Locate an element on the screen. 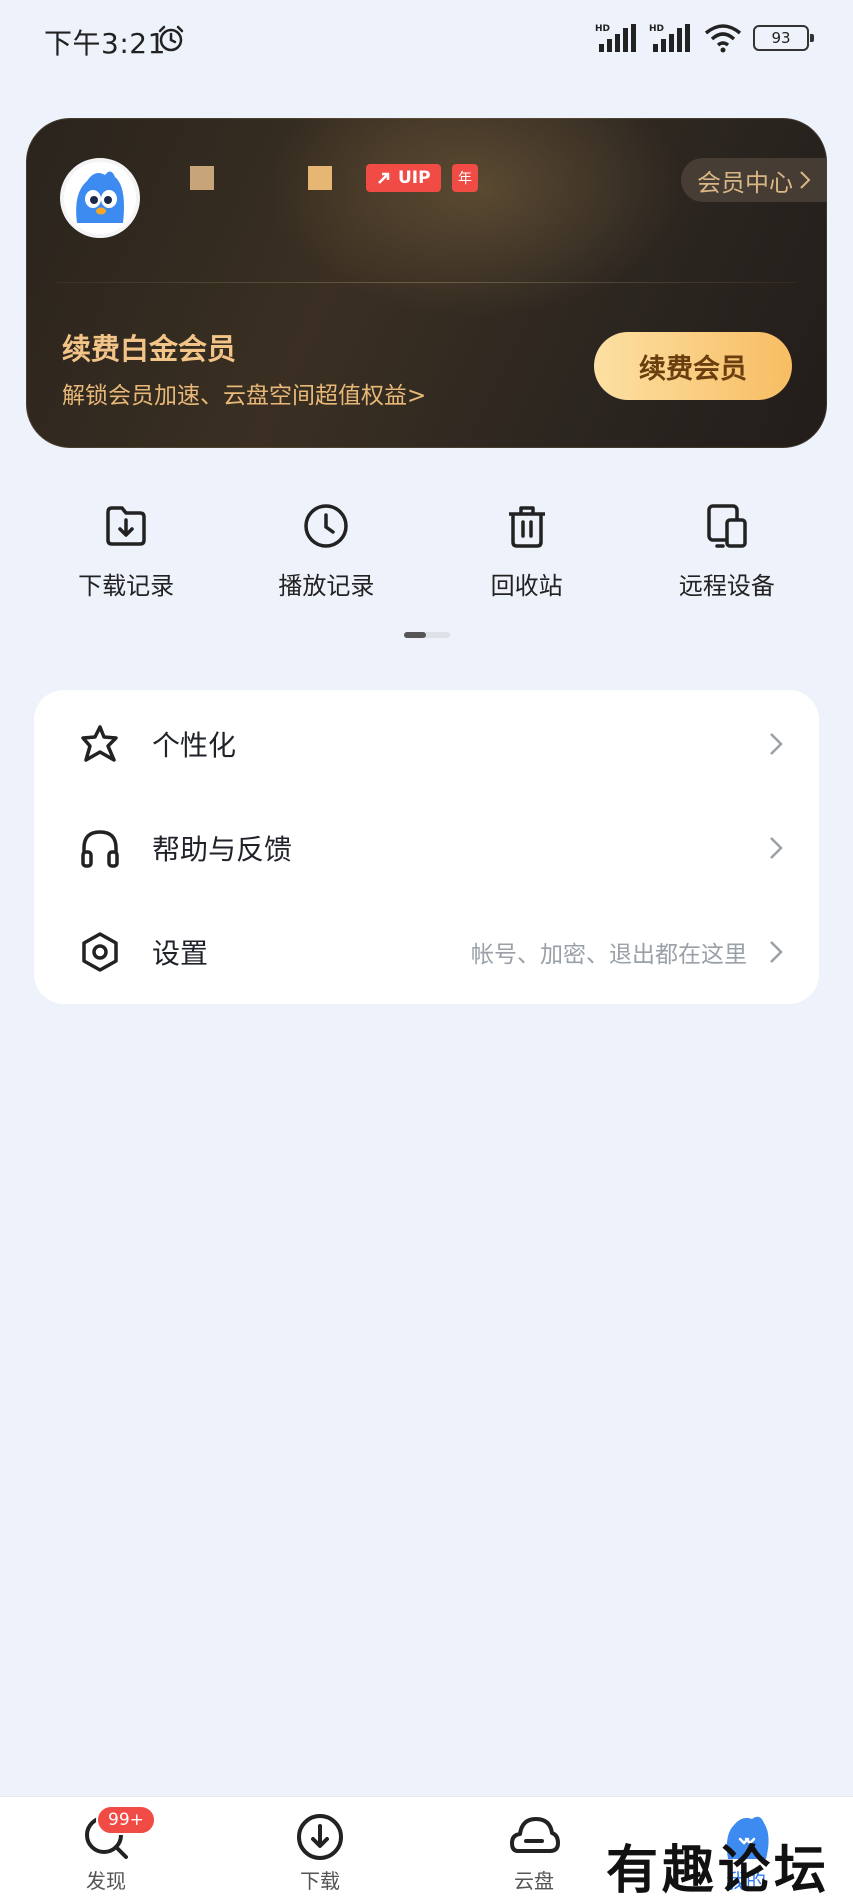 Image resolution: width=853 pixels, height=1896 pixels. download-icon is located at coordinates (320, 1837).